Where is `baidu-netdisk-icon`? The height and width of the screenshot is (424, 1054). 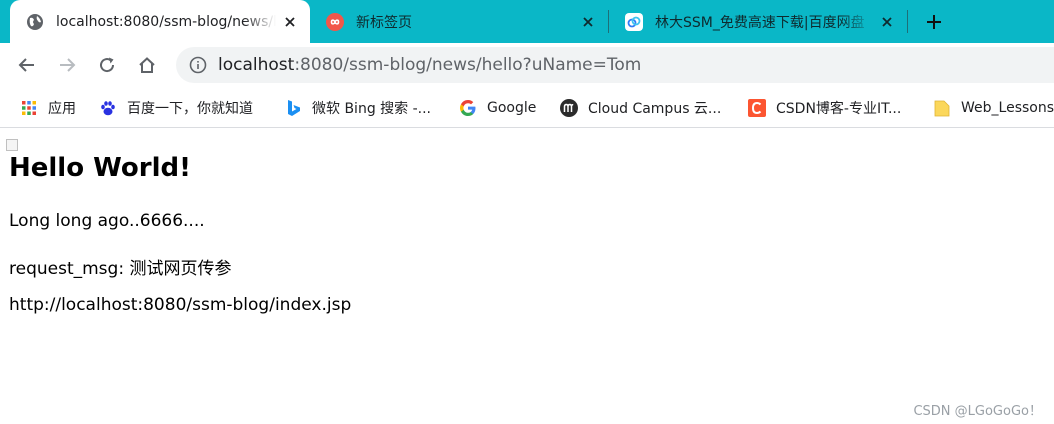 baidu-netdisk-icon is located at coordinates (634, 21).